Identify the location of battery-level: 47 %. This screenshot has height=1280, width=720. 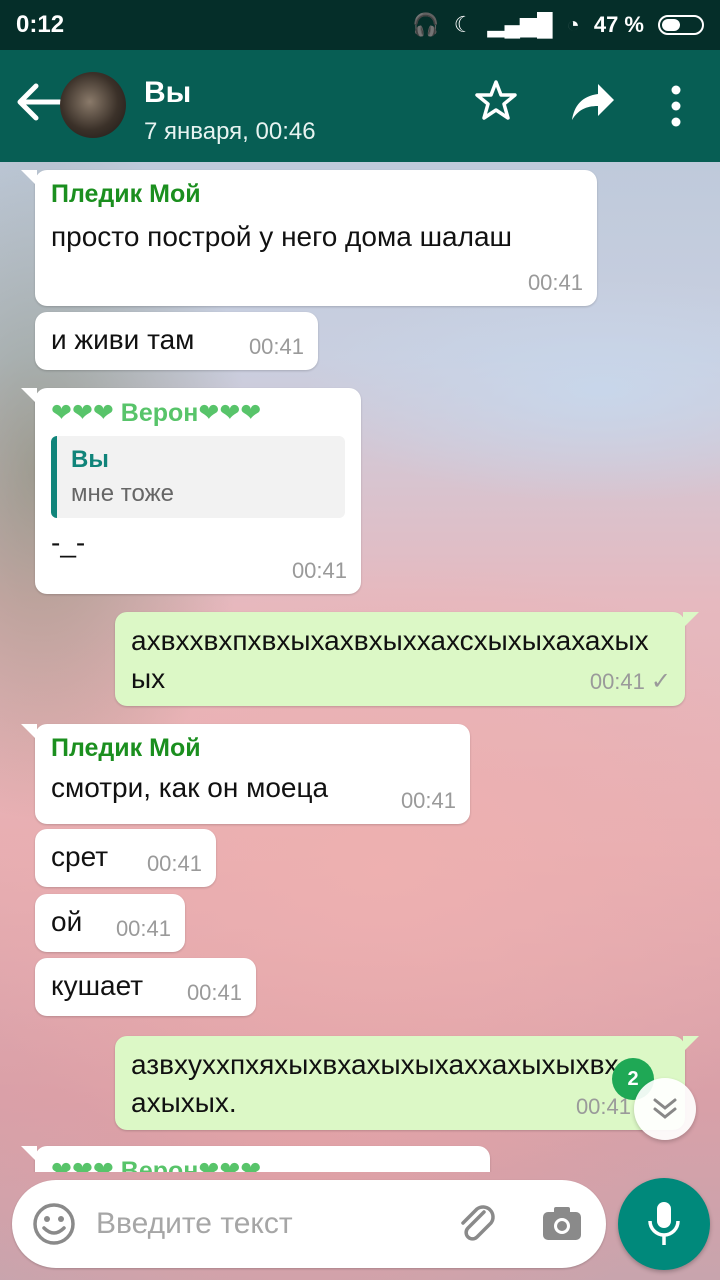
(618, 24).